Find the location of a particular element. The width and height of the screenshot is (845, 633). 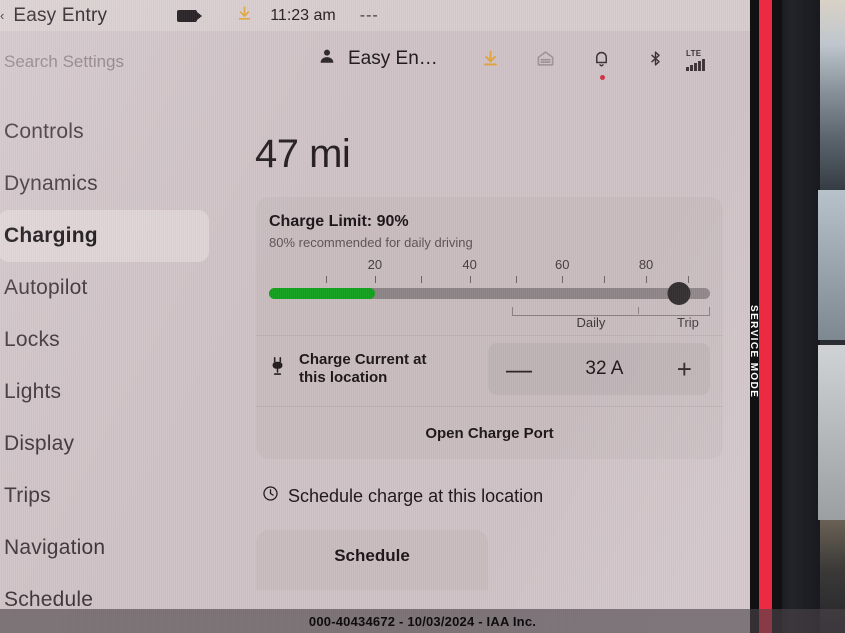

lte-label: LTE is located at coordinates (694, 53).